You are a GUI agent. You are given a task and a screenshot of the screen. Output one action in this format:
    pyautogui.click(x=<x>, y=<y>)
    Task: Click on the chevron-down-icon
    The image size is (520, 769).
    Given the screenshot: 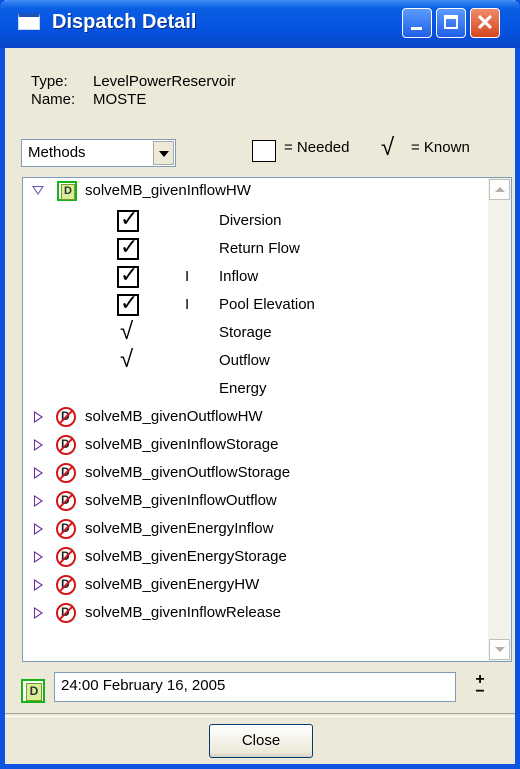 What is the action you would take?
    pyautogui.click(x=163, y=153)
    